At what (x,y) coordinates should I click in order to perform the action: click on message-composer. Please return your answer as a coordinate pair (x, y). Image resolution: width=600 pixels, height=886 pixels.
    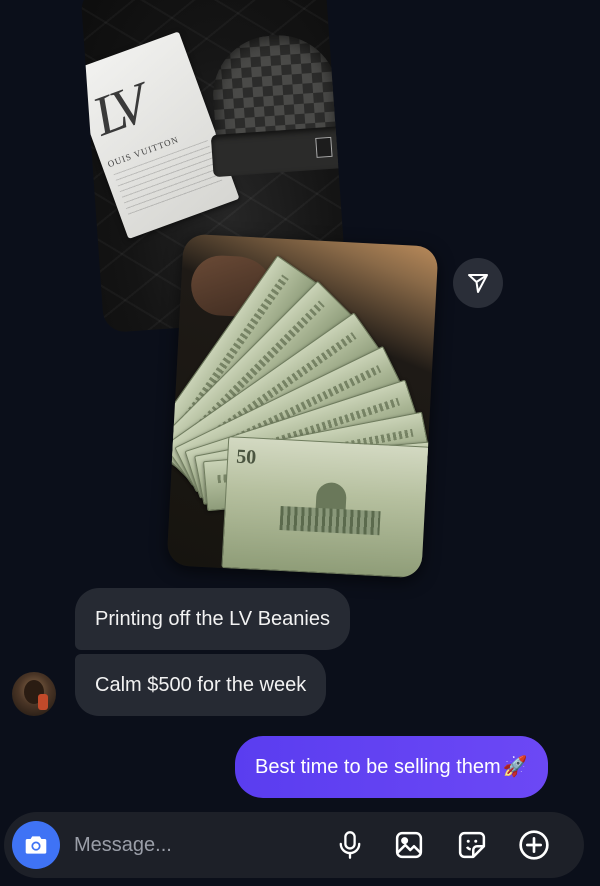
    Looking at the image, I should click on (294, 845).